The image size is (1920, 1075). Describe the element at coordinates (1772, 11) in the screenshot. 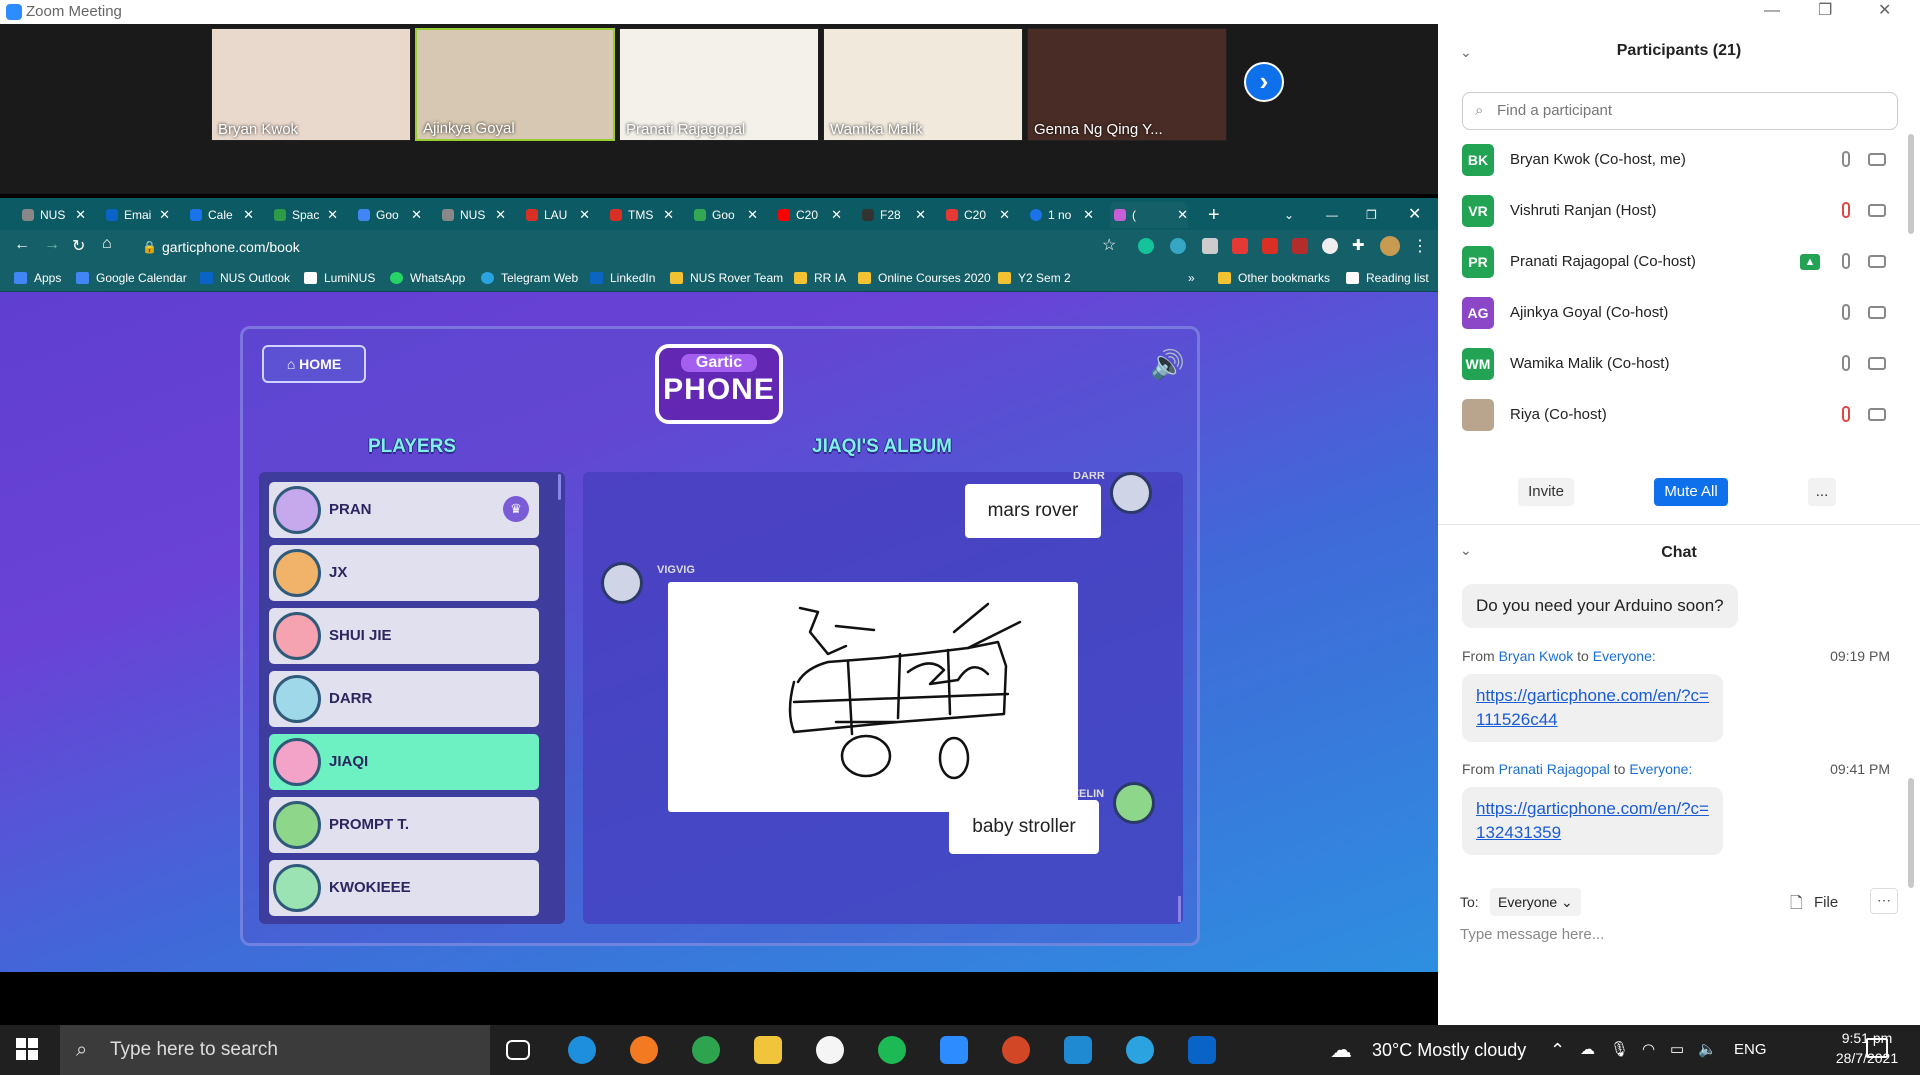

I see `minimize-icon: —` at that location.